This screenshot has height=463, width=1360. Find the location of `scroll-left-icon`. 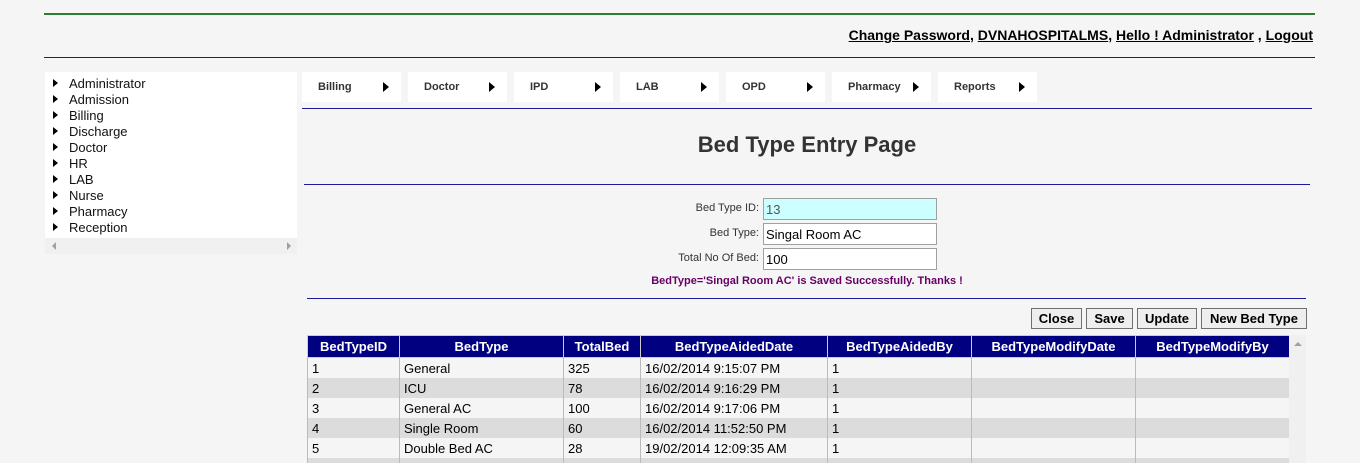

scroll-left-icon is located at coordinates (54, 246).